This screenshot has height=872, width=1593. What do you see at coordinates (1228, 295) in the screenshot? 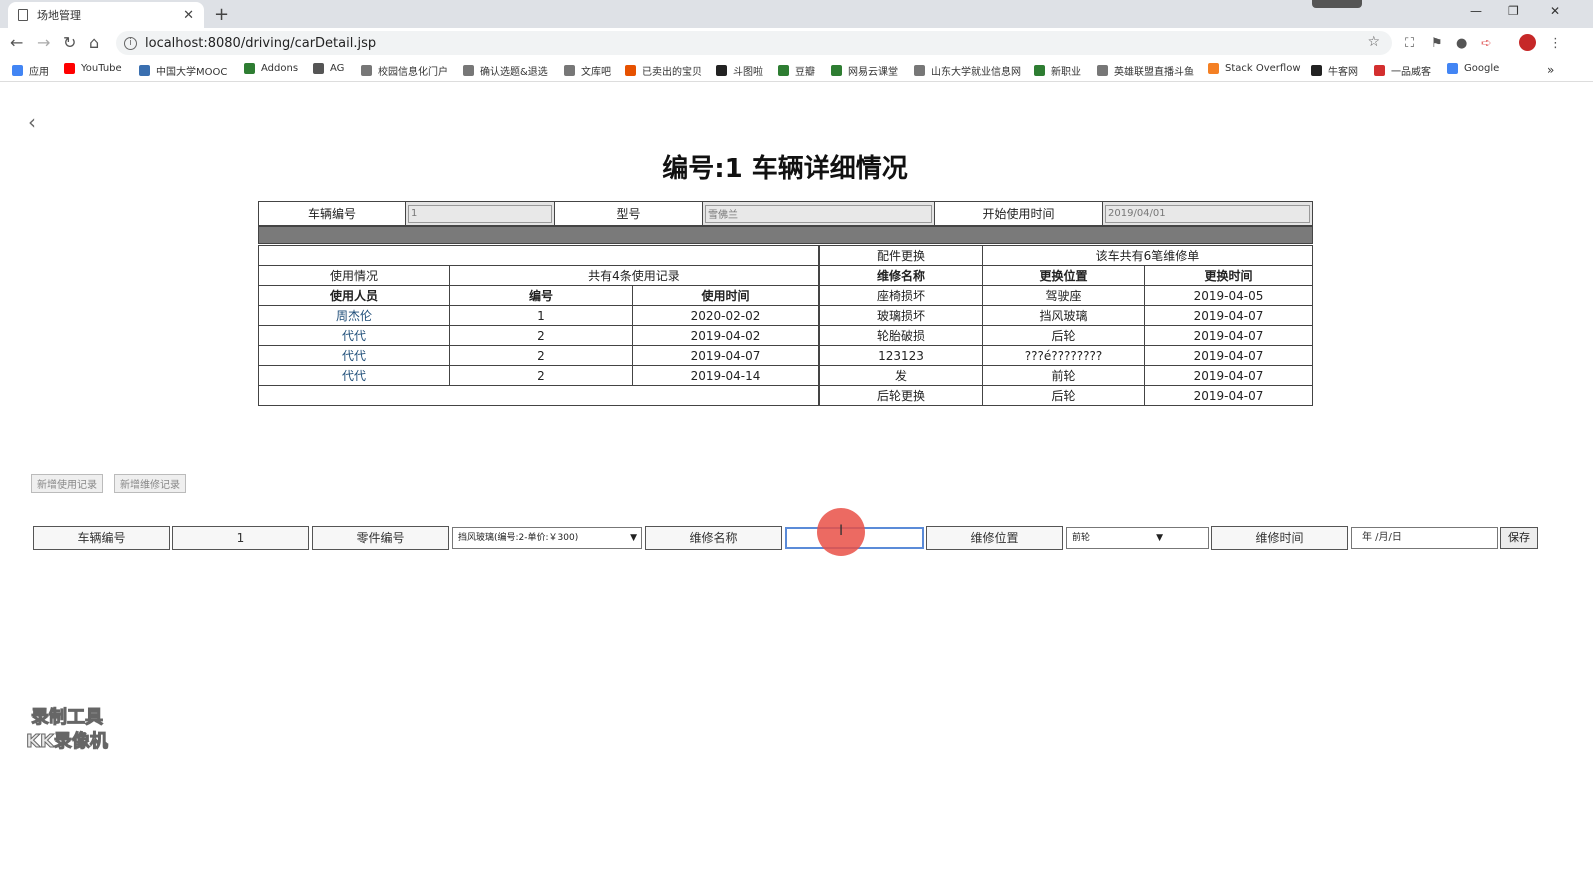
I see `table-cell: 2019-04-05` at bounding box center [1228, 295].